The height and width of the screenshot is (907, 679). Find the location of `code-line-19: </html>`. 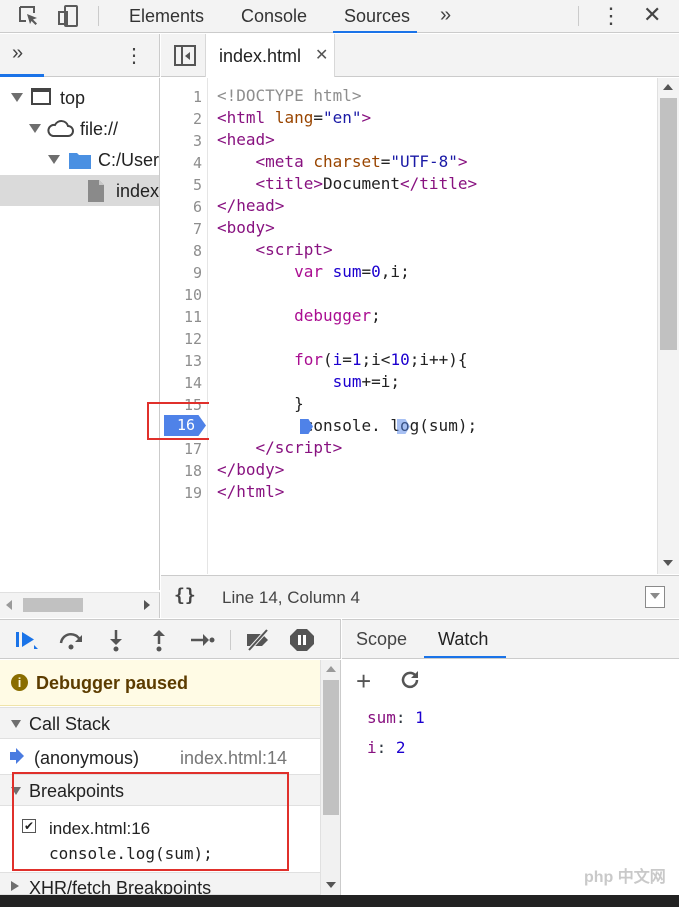

code-line-19: </html> is located at coordinates (251, 491).